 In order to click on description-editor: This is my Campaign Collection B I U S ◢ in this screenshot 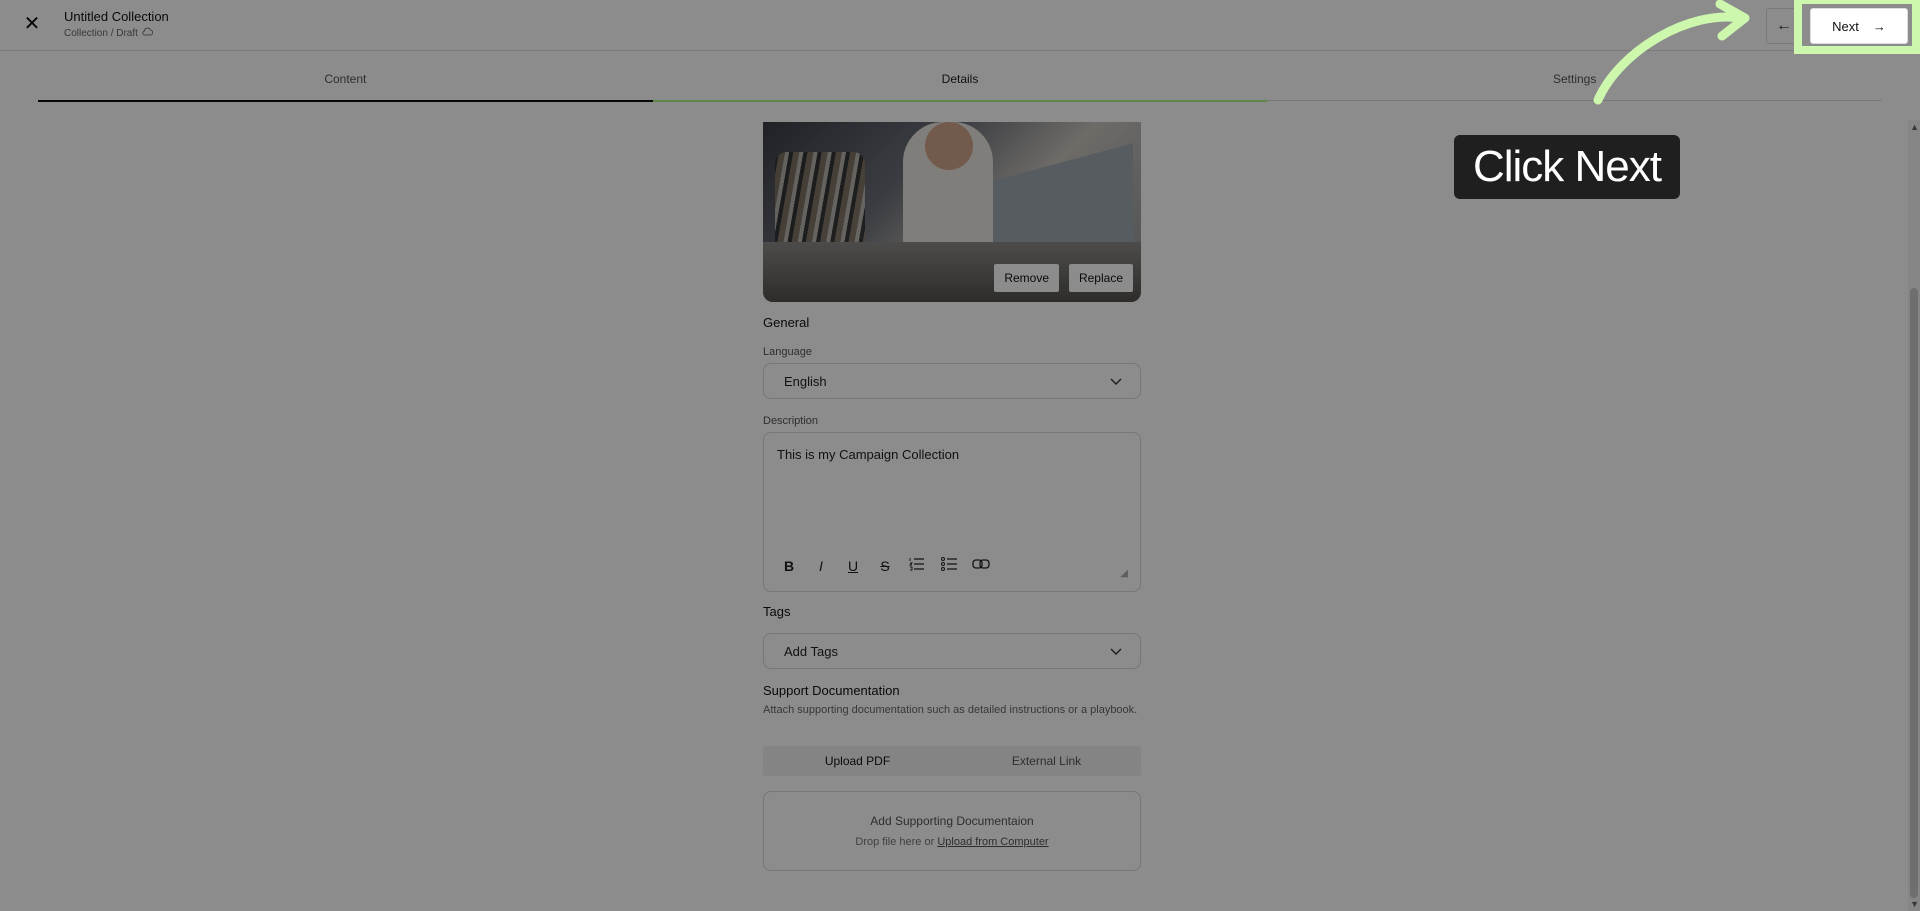, I will do `click(952, 512)`.